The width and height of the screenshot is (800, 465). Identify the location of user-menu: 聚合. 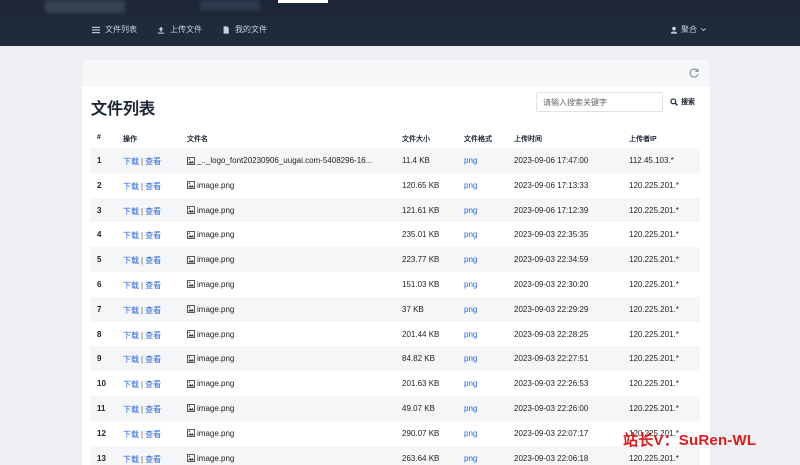
(688, 29).